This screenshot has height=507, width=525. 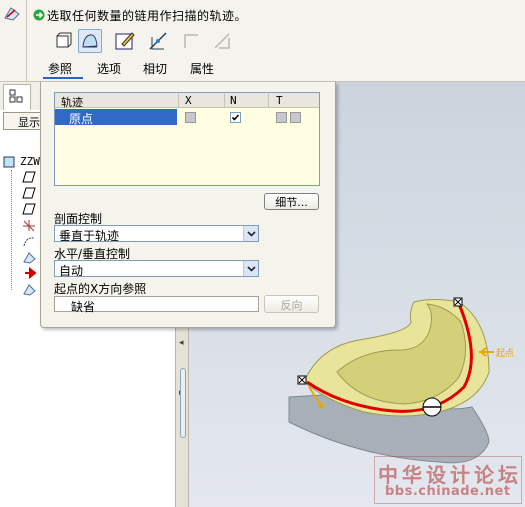 What do you see at coordinates (156, 305) in the screenshot?
I see `x-reference-field: 缺省` at bounding box center [156, 305].